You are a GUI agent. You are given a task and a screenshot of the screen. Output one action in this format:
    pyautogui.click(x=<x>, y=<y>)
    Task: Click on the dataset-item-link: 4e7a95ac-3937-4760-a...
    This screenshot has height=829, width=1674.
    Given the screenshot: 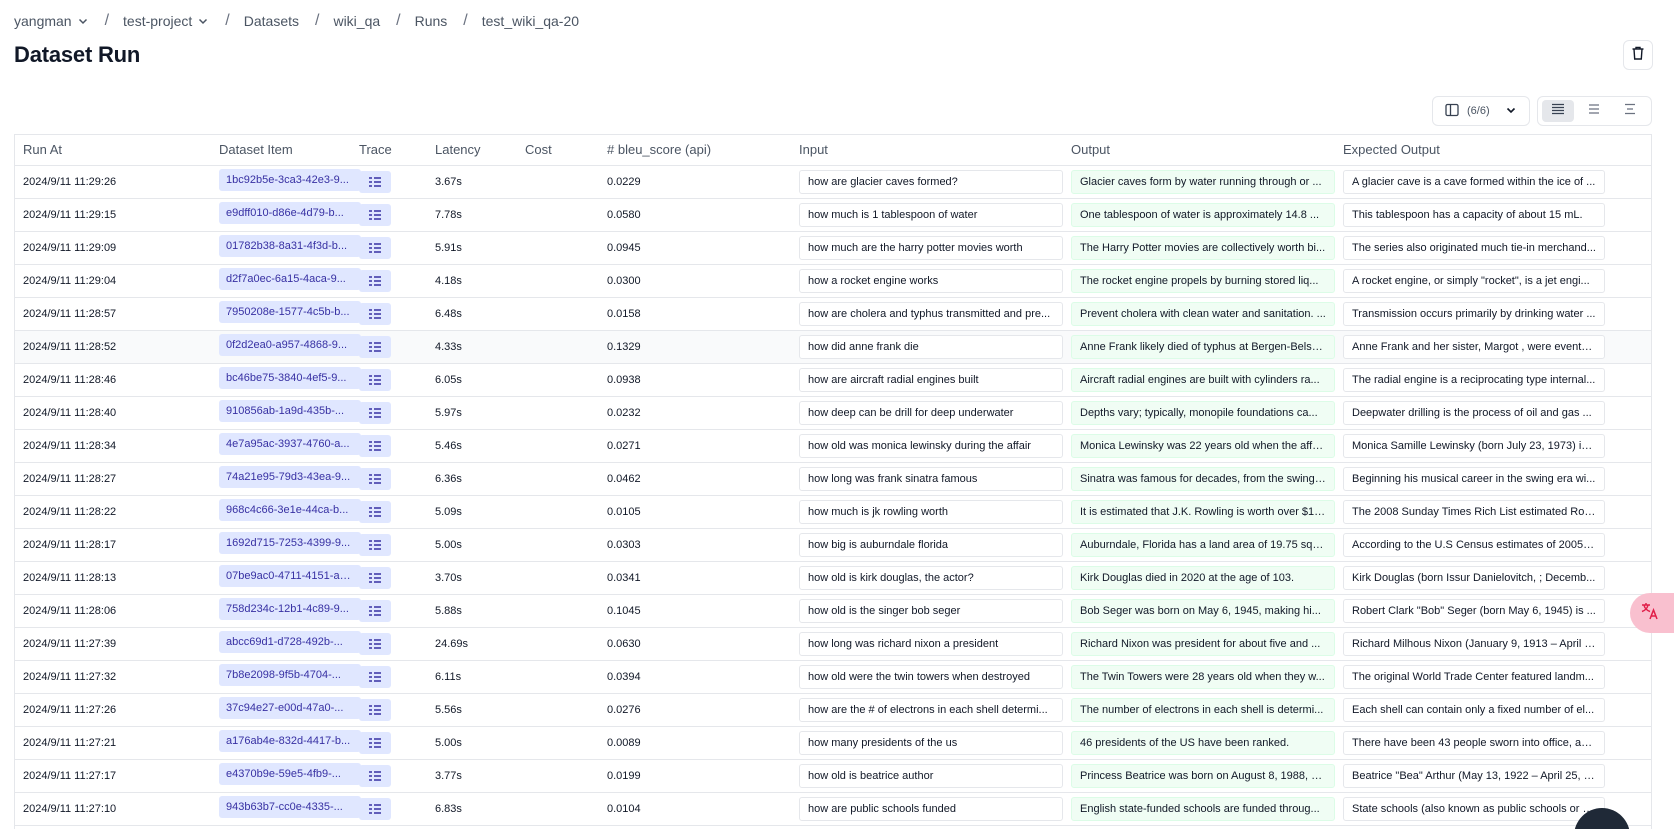 What is the action you would take?
    pyautogui.click(x=290, y=444)
    